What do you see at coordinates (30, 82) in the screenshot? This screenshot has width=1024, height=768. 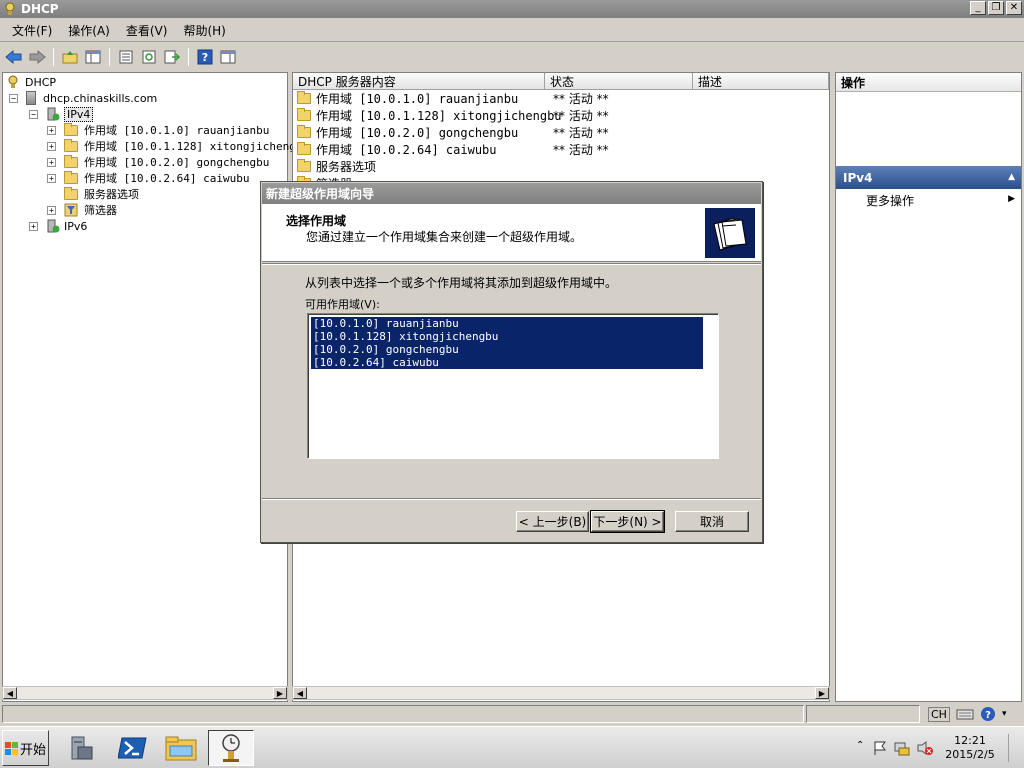 I see `tree-node-dhcp: DHCP` at bounding box center [30, 82].